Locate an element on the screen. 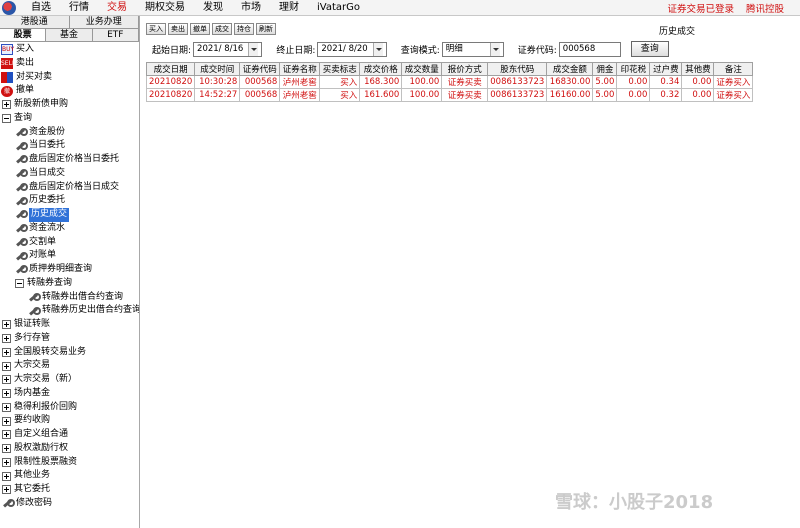  tree-item: 质押券明细查询 is located at coordinates (69, 270).